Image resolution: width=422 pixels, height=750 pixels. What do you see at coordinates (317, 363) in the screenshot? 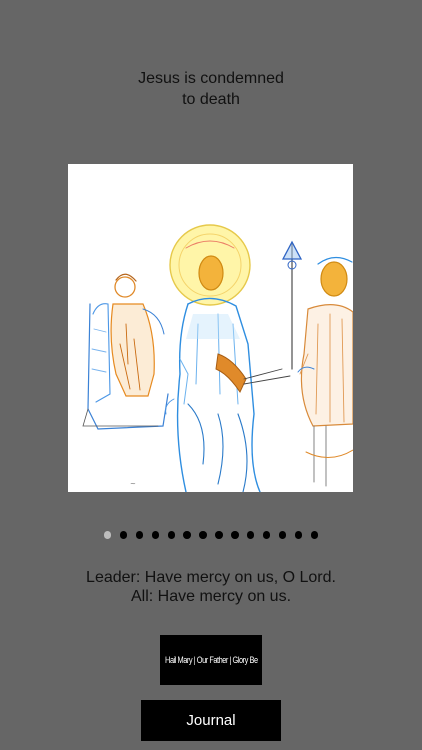
I see `soldier-figure` at bounding box center [317, 363].